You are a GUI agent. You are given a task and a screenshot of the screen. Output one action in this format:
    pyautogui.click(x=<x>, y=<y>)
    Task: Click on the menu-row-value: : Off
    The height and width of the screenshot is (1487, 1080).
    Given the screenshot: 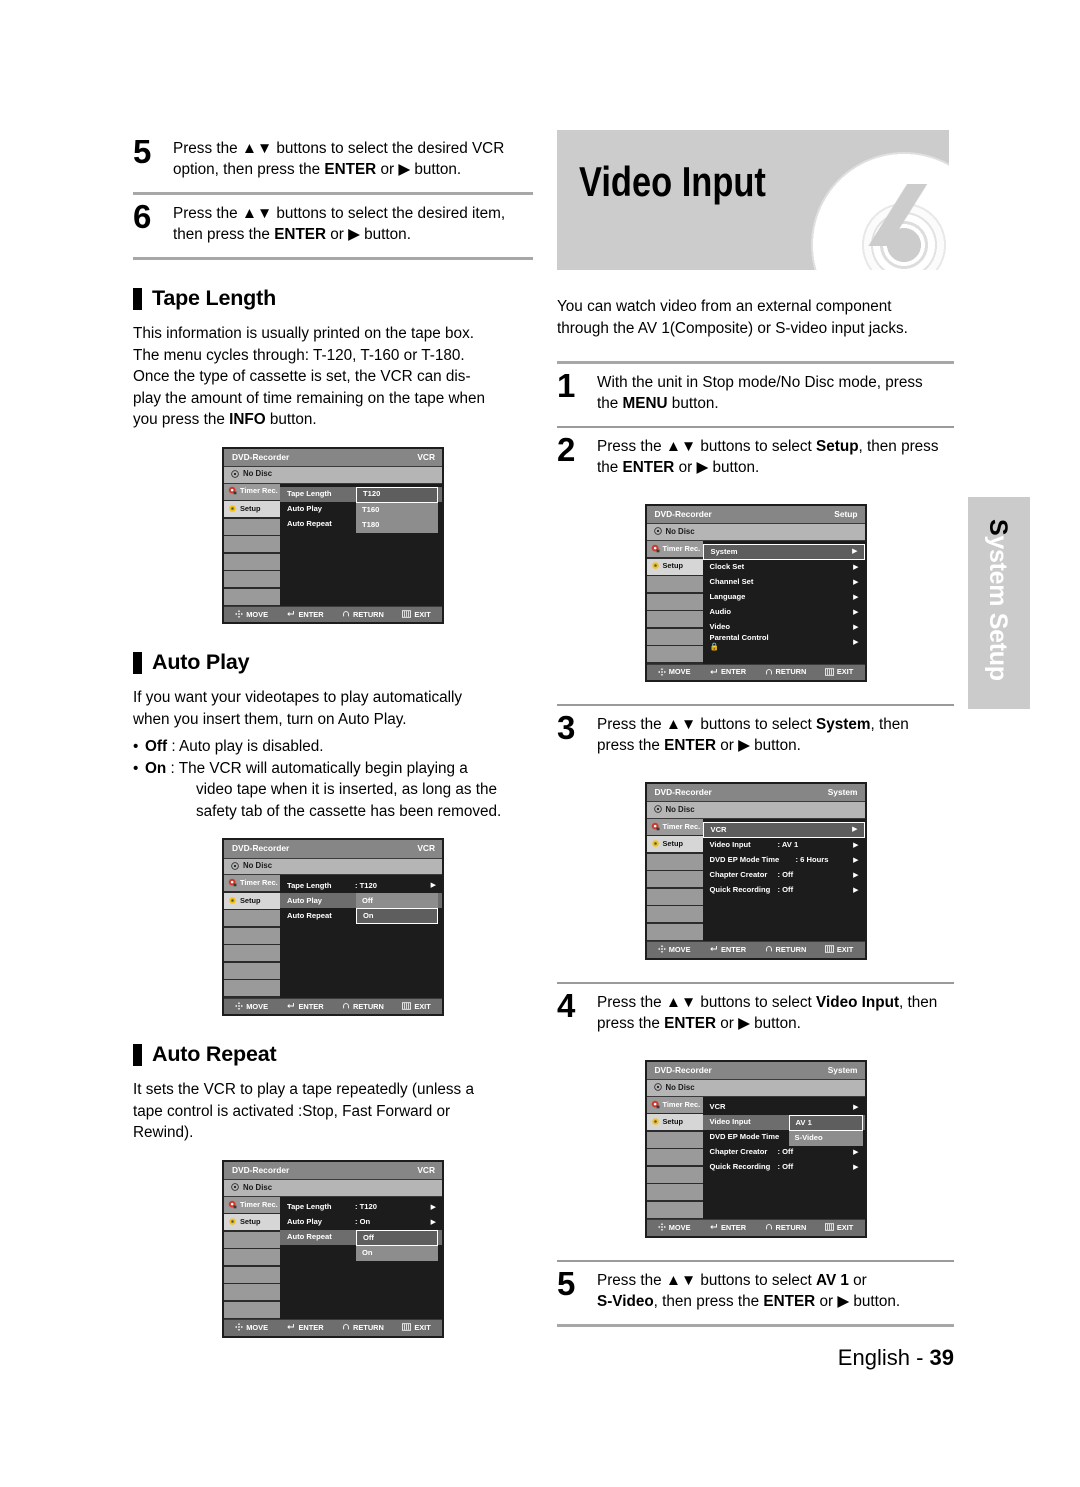 What is the action you would take?
    pyautogui.click(x=785, y=875)
    